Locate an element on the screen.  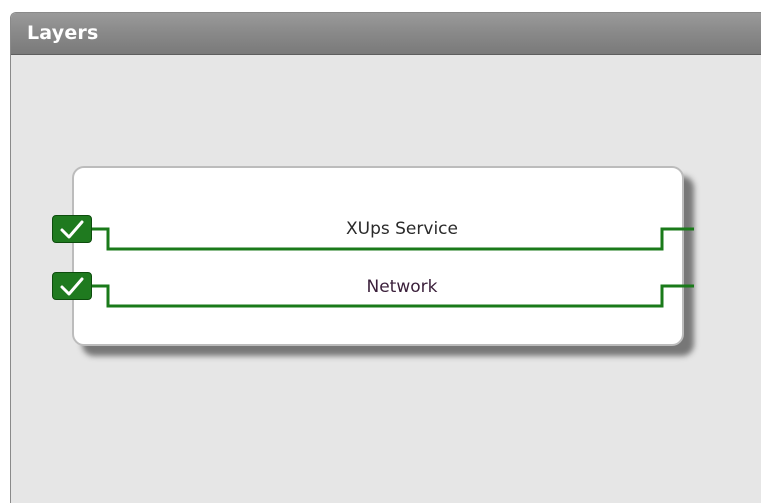
layer-checkbox-xups-service is located at coordinates (72, 229).